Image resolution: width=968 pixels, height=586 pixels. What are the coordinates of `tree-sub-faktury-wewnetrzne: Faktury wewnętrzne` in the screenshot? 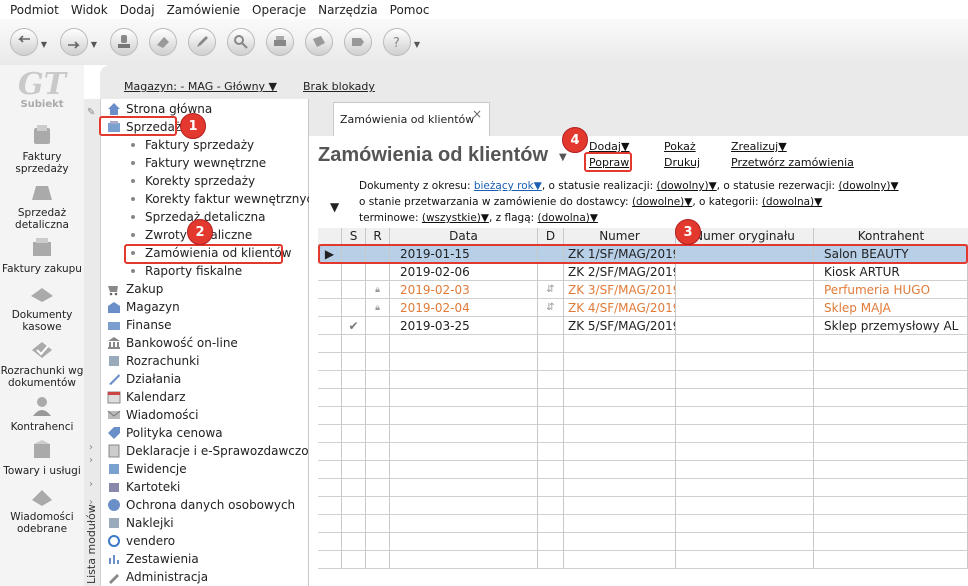 It's located at (198, 163).